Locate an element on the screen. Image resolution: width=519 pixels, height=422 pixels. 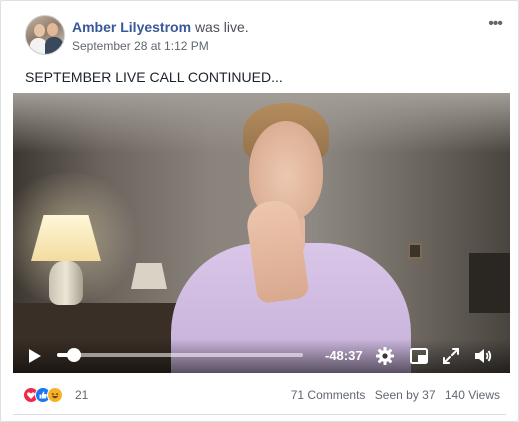
tv-stand is located at coordinates (489, 283).